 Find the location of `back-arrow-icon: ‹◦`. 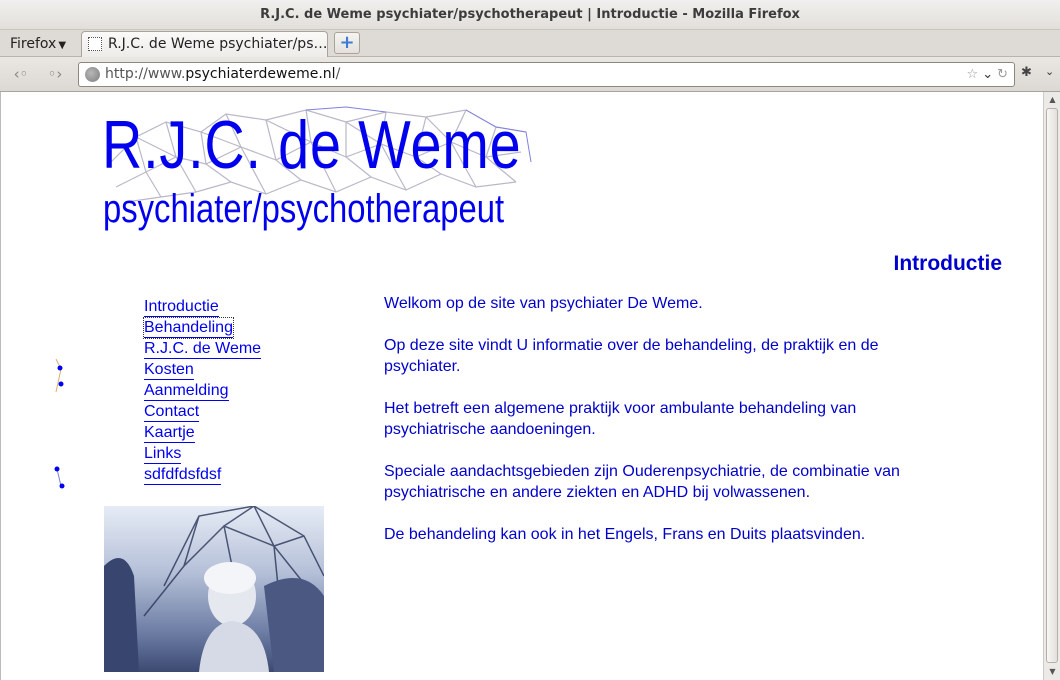

back-arrow-icon: ‹◦ is located at coordinates (21, 74).